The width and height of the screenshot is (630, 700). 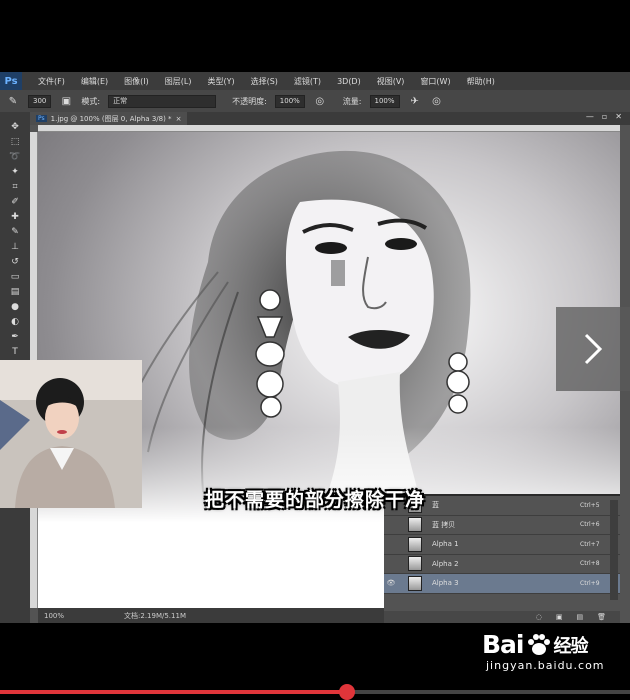 What do you see at coordinates (618, 116) in the screenshot?
I see `close-window-icon: ✕` at bounding box center [618, 116].